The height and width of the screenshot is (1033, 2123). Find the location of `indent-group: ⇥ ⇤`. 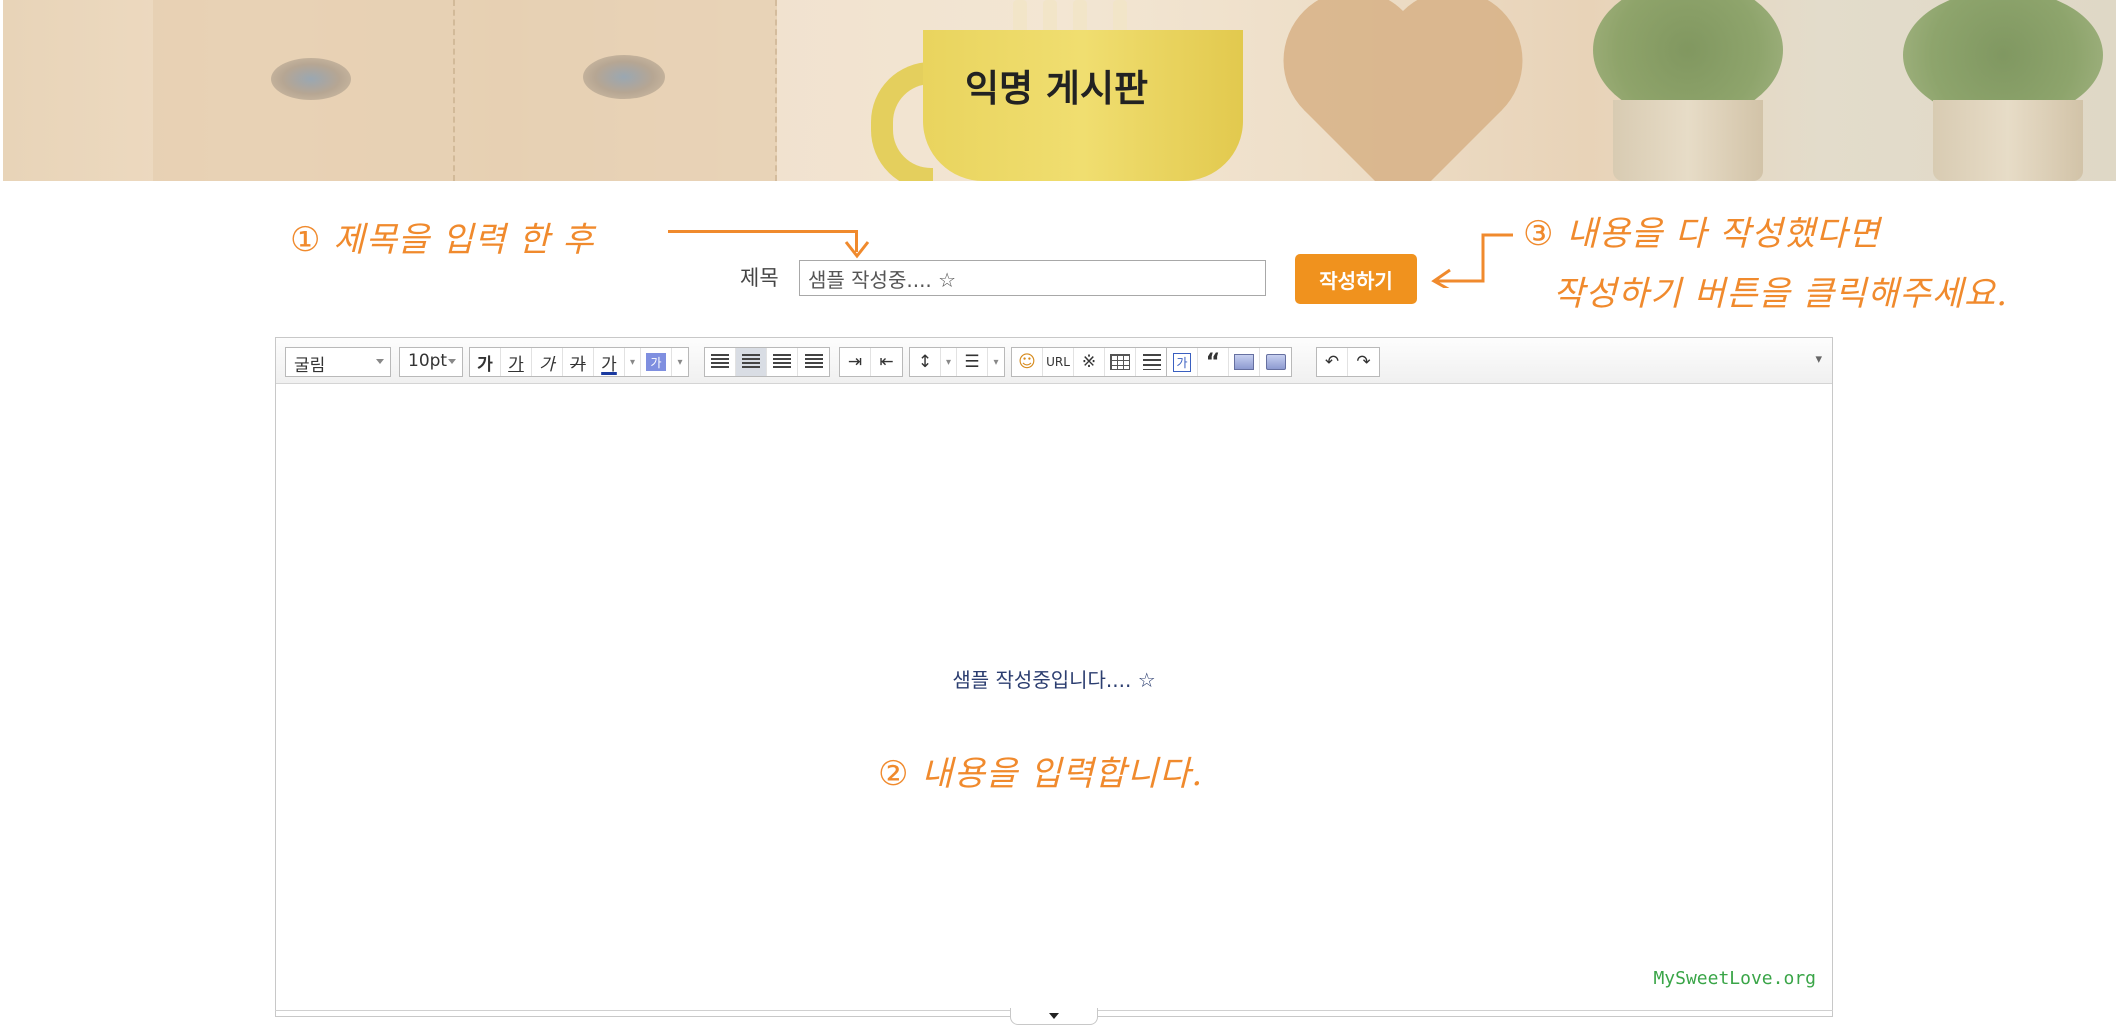

indent-group: ⇥ ⇤ is located at coordinates (871, 362).